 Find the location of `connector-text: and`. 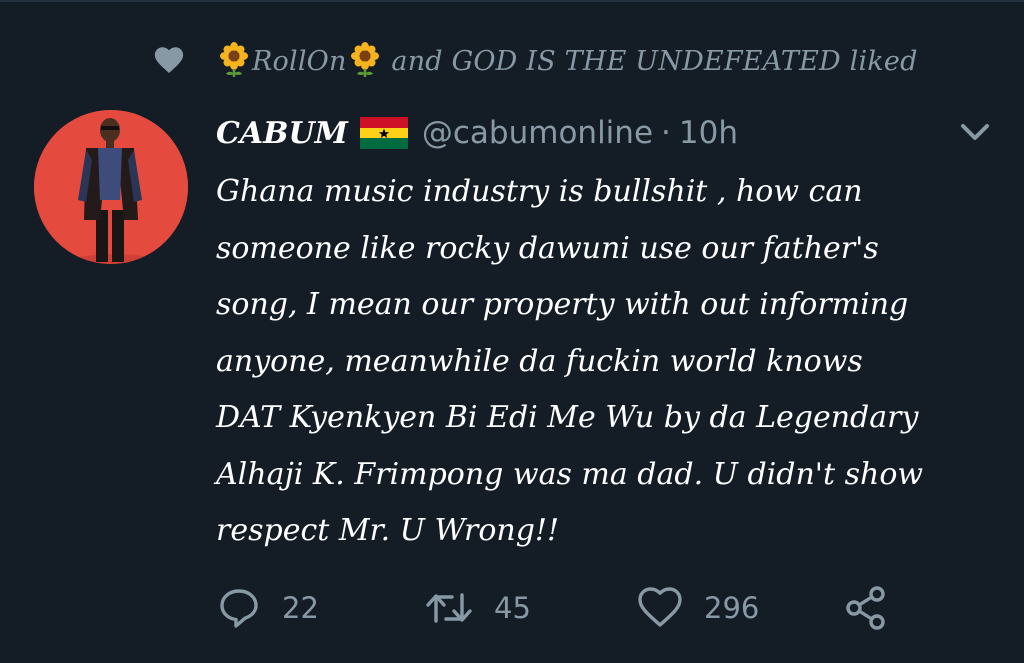

connector-text: and is located at coordinates (417, 61).